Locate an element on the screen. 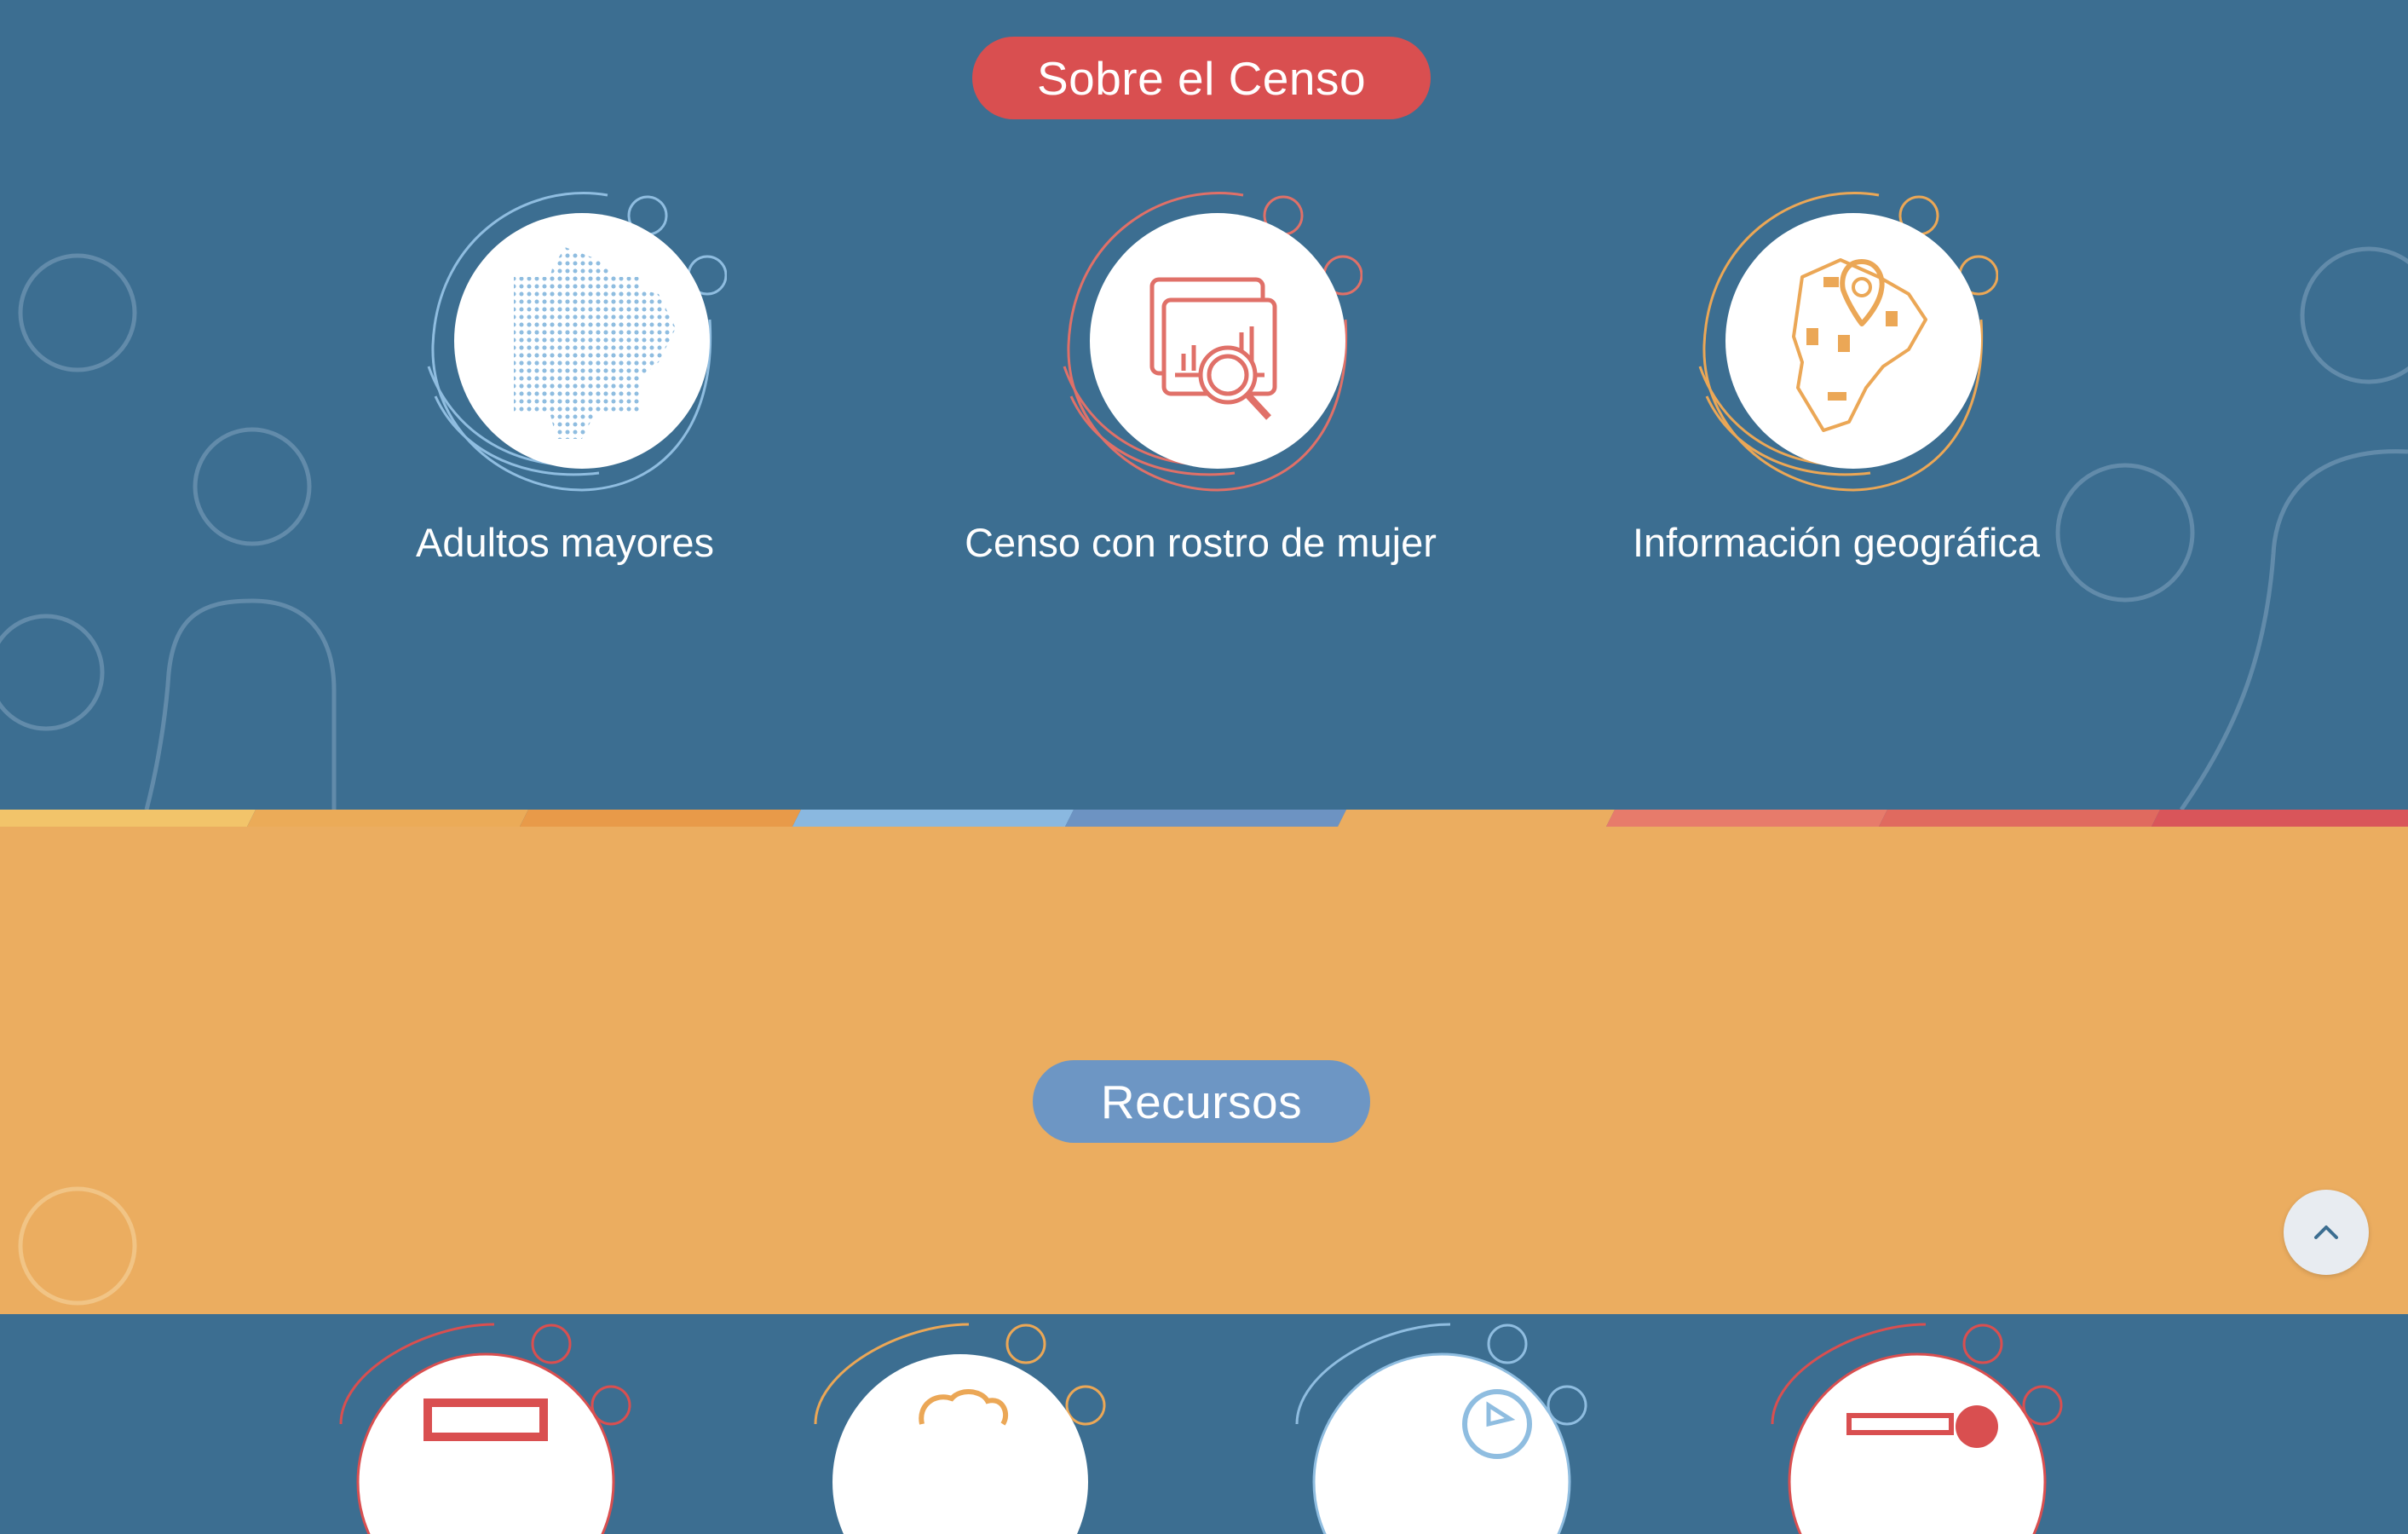  resource-item-document is located at coordinates (1917, 1372).